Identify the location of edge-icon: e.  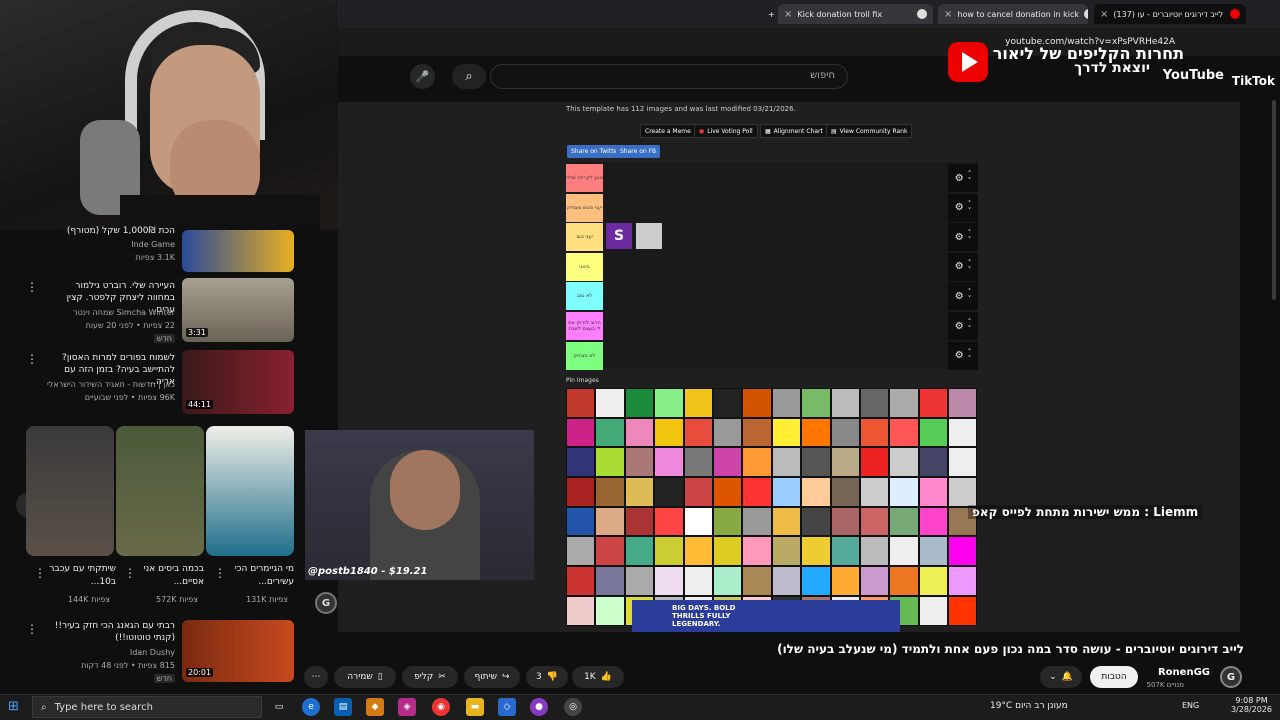
(311, 707).